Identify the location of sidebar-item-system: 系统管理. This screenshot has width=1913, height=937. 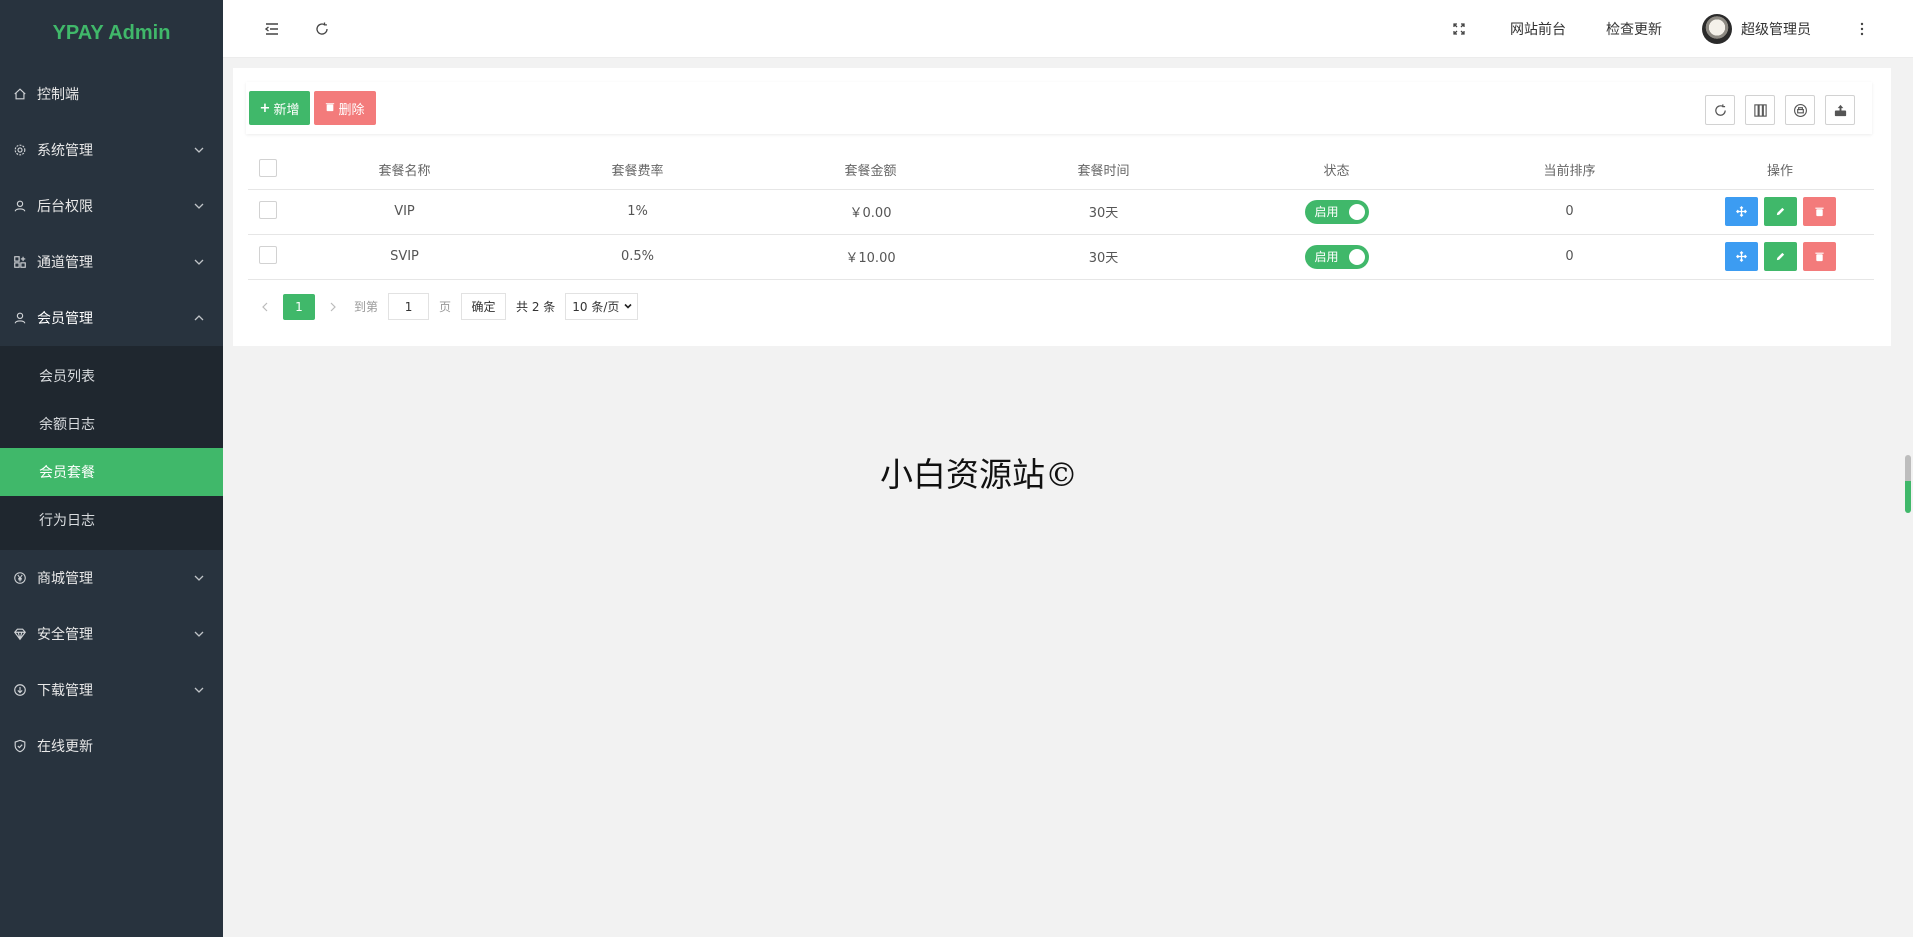
(111, 150).